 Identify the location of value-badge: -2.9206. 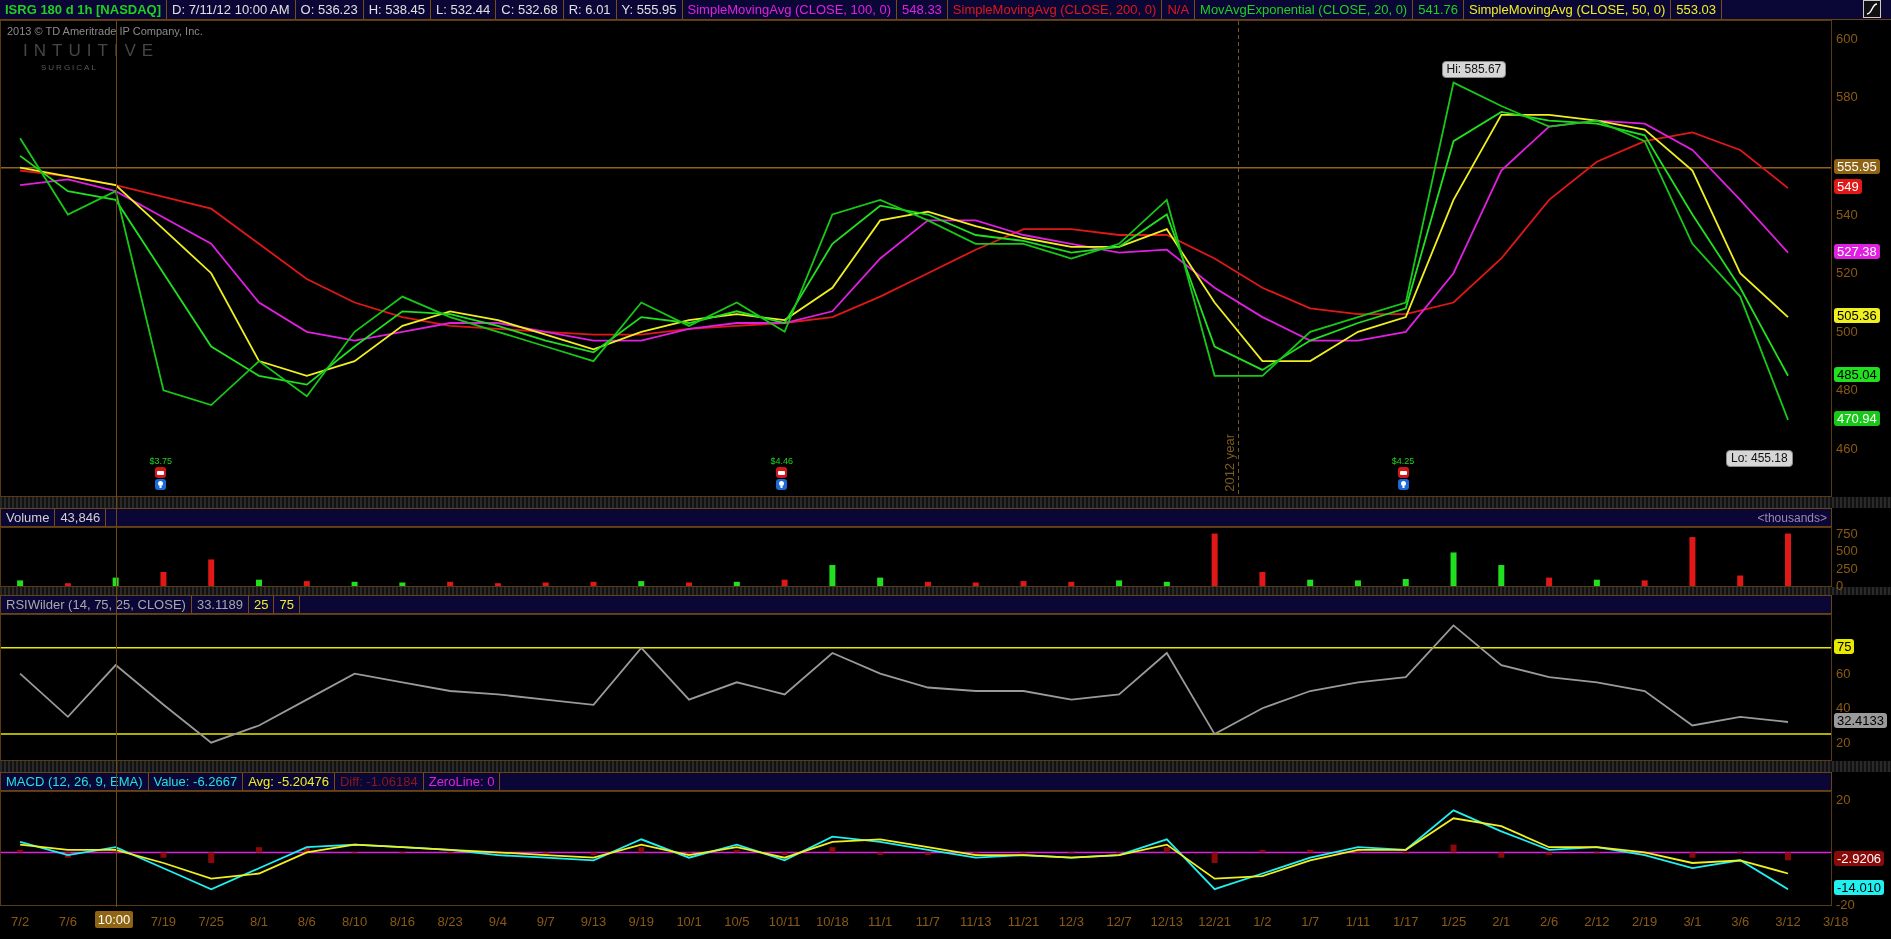
(1859, 859).